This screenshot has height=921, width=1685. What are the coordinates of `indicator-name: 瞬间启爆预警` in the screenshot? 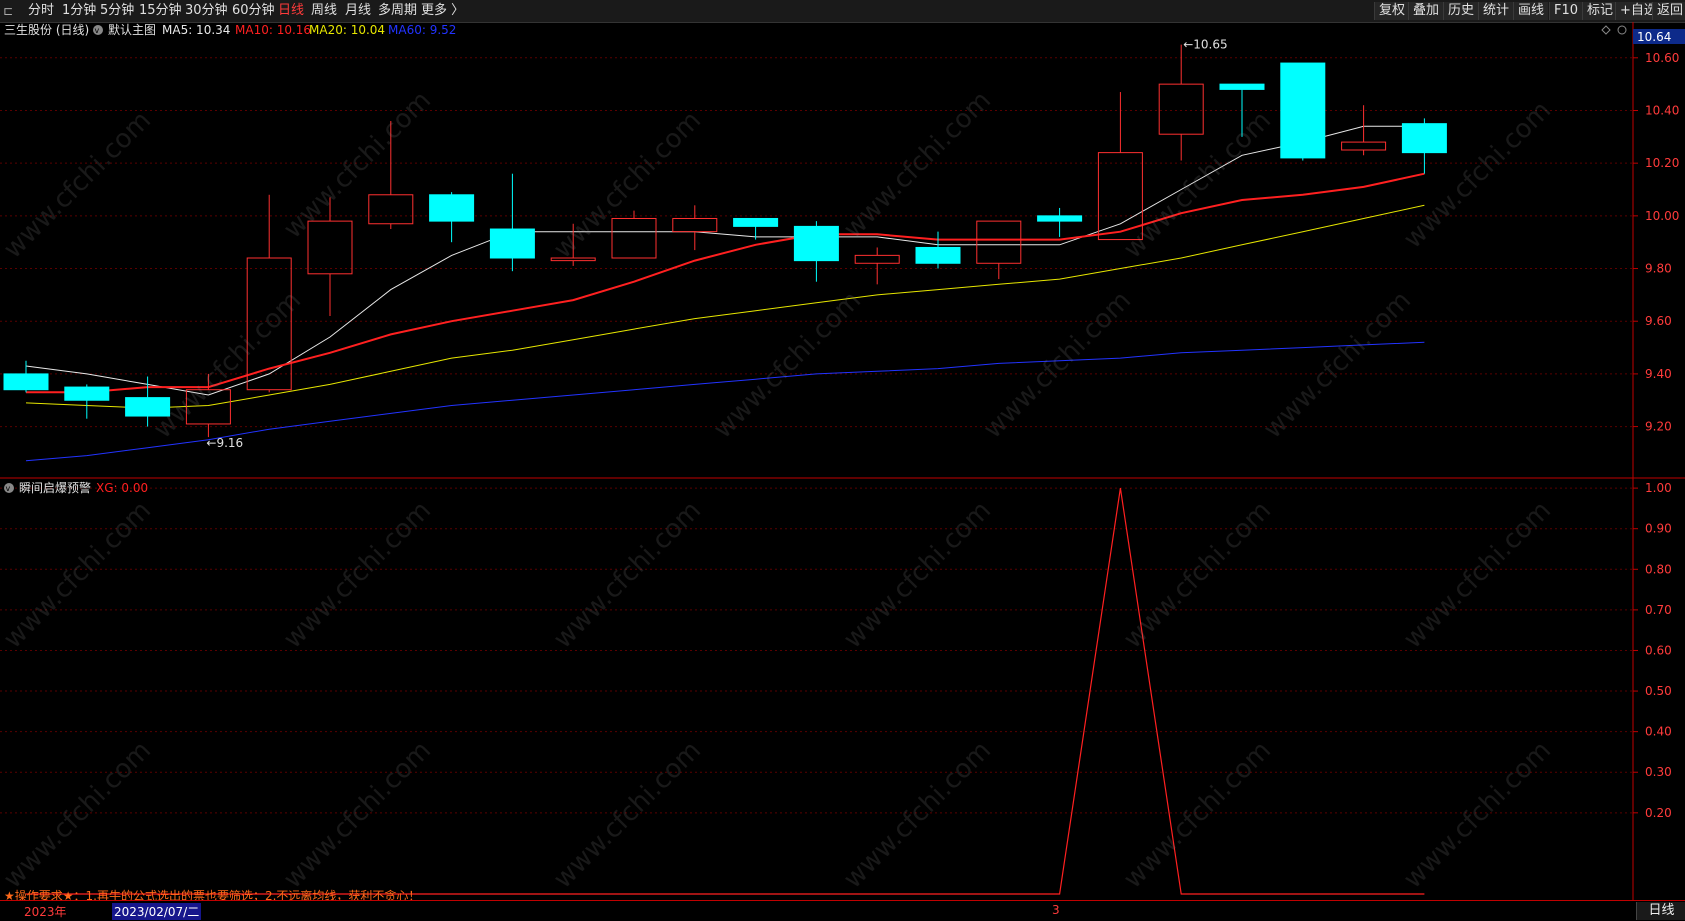 It's located at (55, 487).